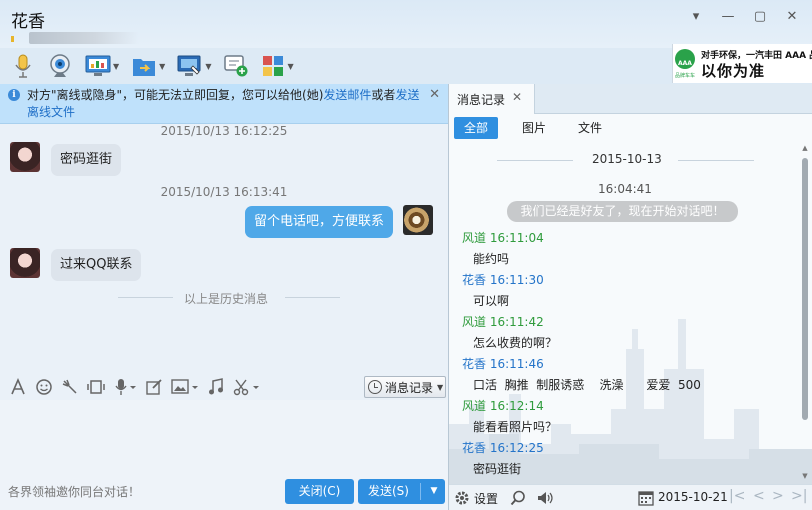 The height and width of the screenshot is (510, 812). What do you see at coordinates (14, 95) in the screenshot?
I see `info-icon: i` at bounding box center [14, 95].